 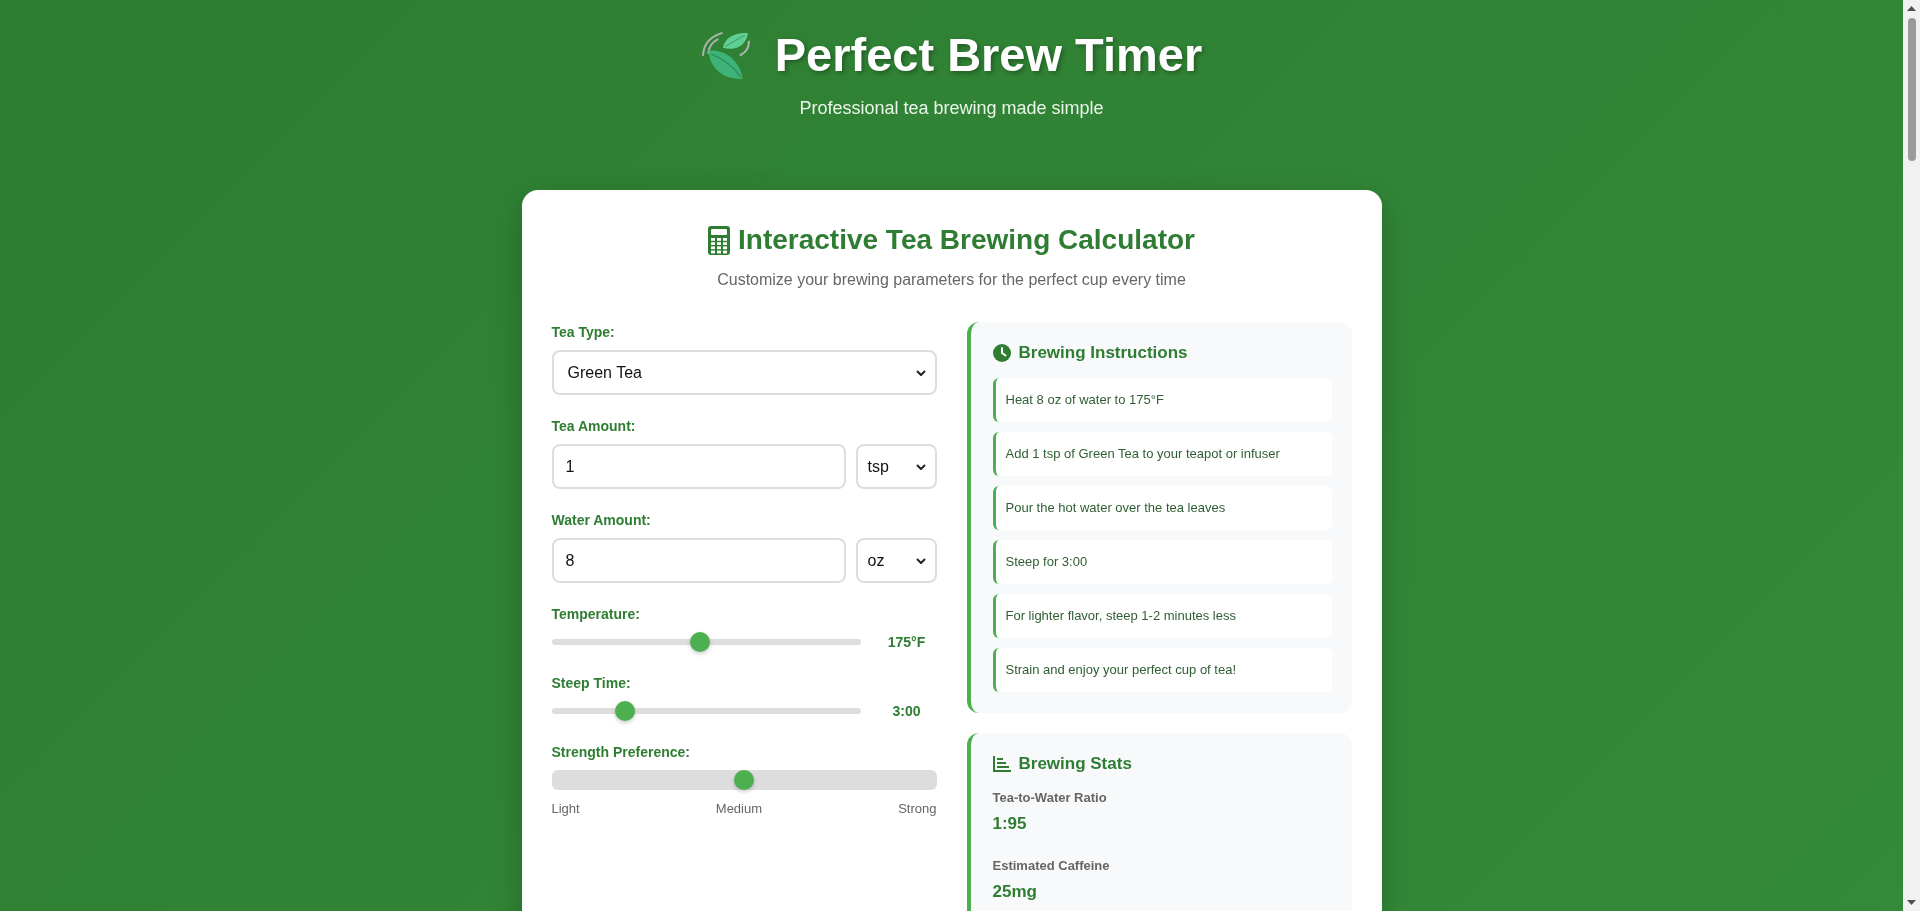 I want to click on panel-title: Brewing Instructions, so click(x=1103, y=353).